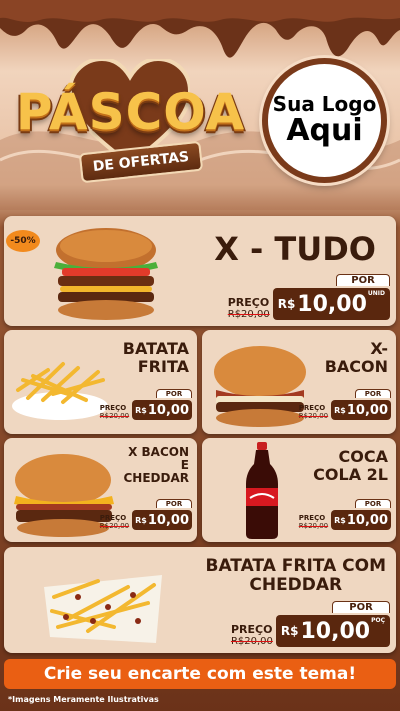  I want to click on disclaimer-text: *Imagens Meramente Ilustrativas, so click(83, 699).